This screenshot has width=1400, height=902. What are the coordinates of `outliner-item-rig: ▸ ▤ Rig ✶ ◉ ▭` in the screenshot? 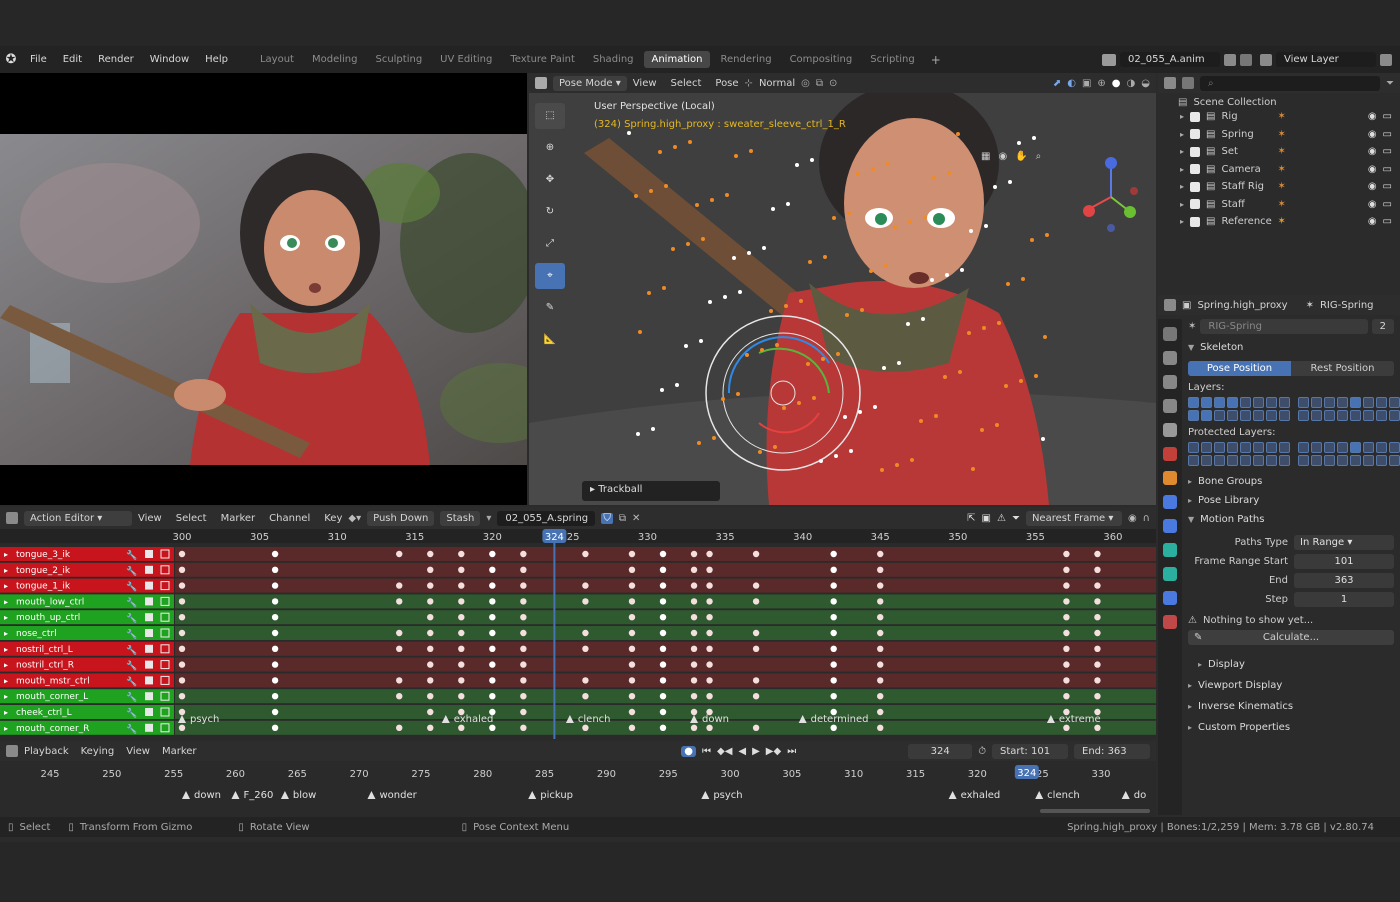 It's located at (1279, 117).